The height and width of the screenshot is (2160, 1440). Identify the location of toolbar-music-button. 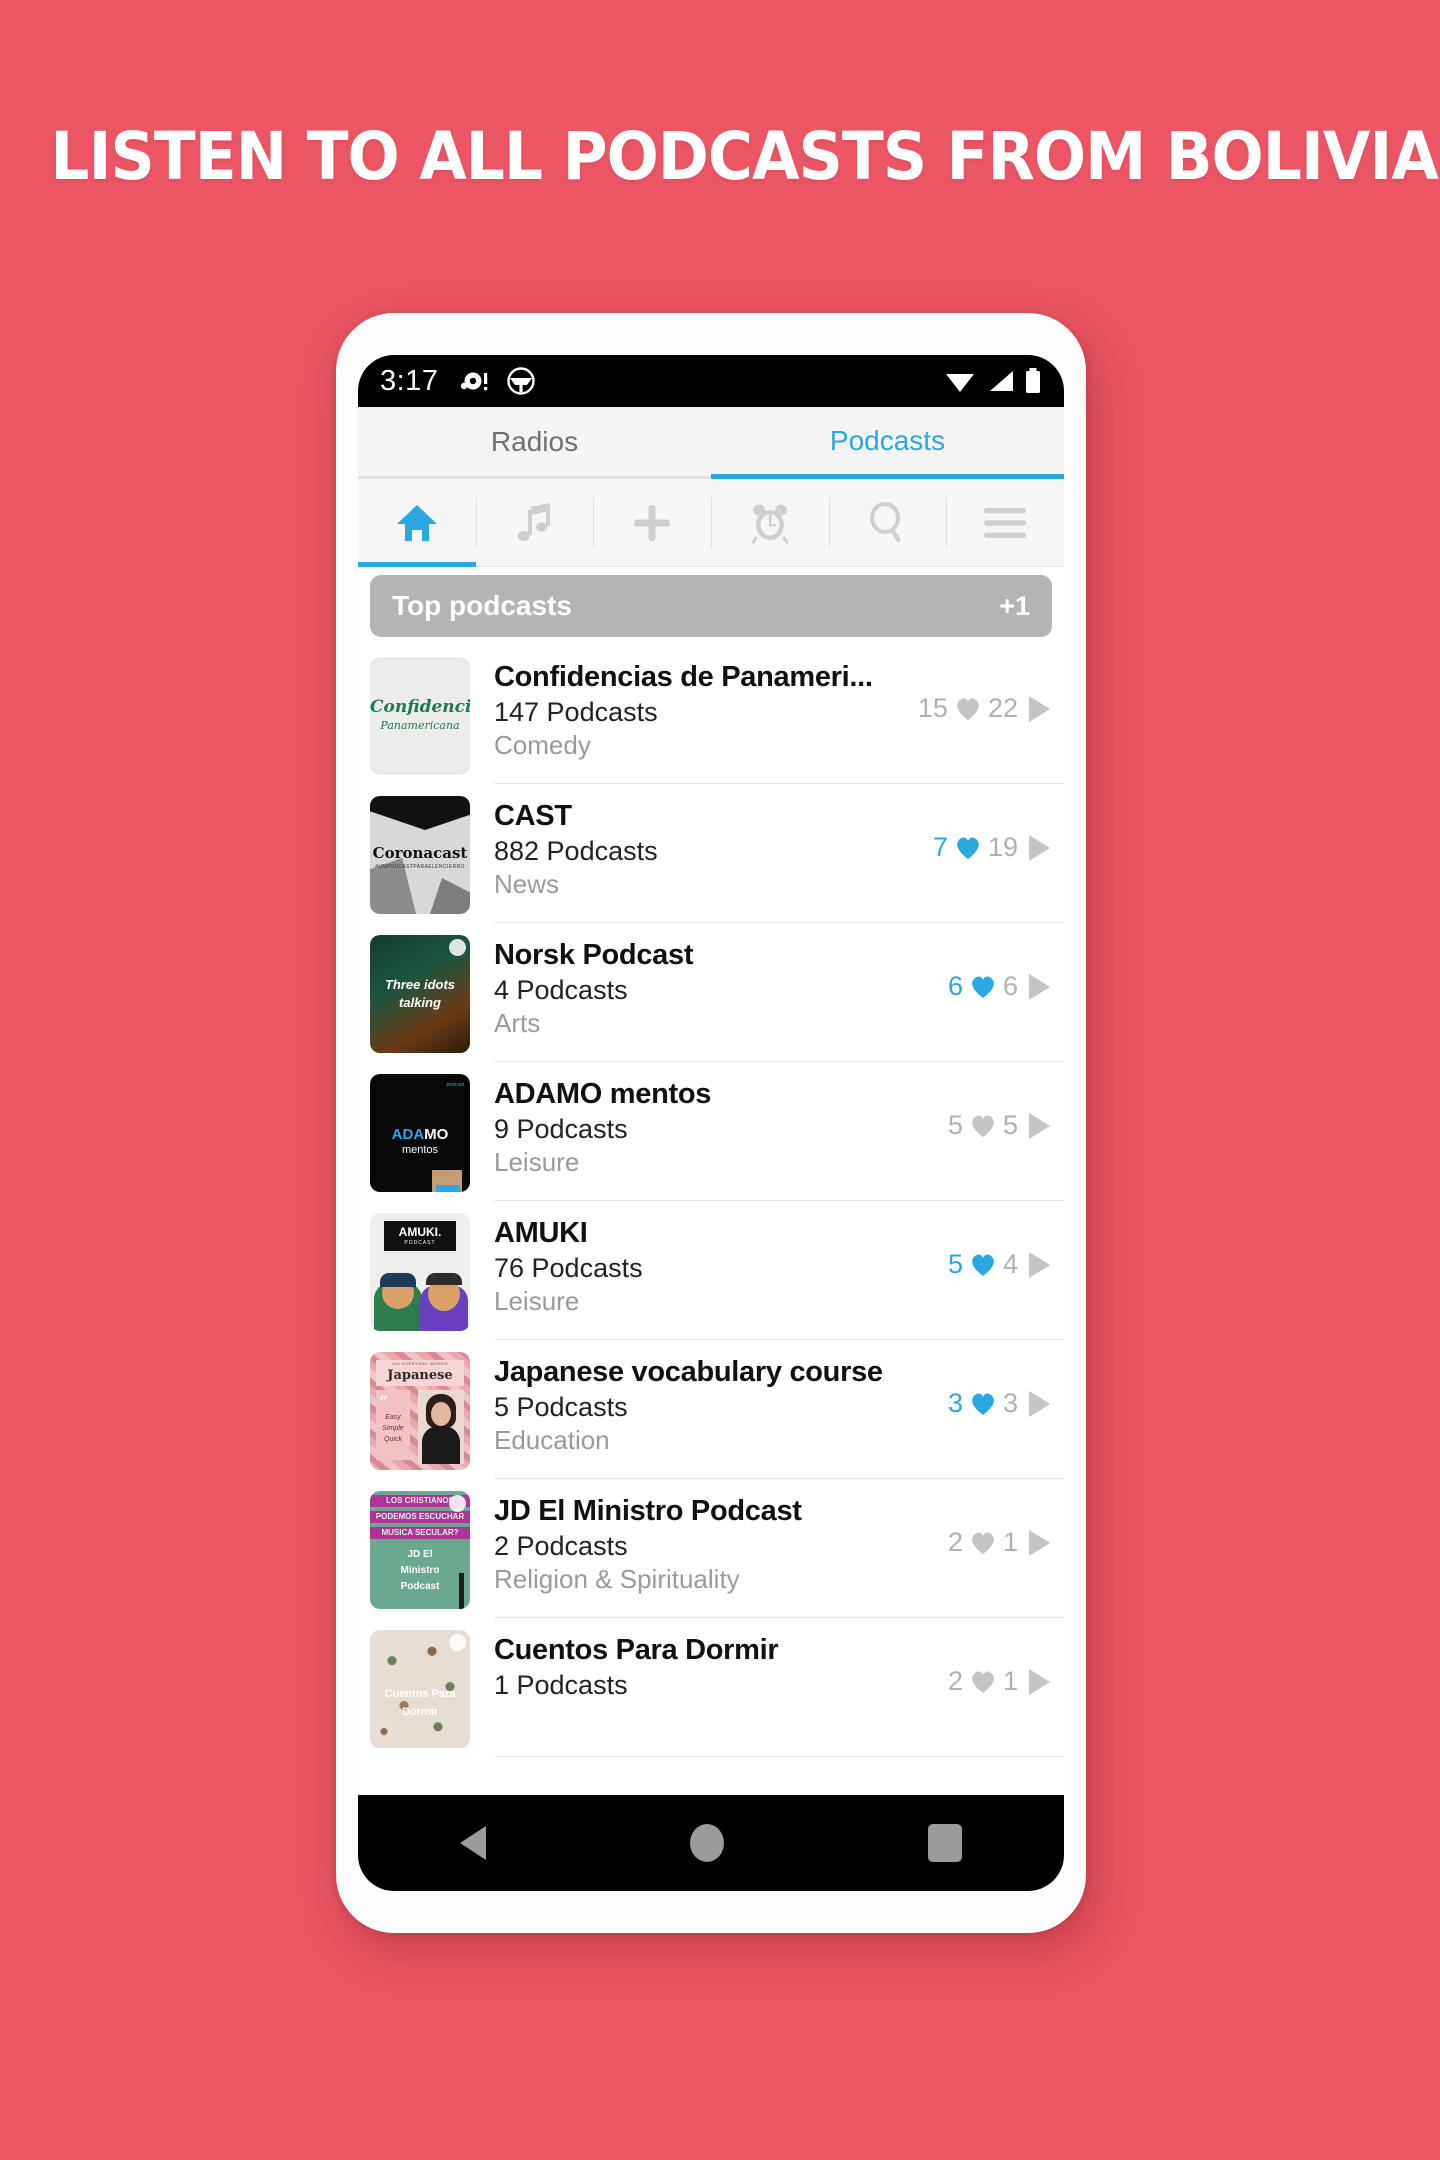
(534, 522).